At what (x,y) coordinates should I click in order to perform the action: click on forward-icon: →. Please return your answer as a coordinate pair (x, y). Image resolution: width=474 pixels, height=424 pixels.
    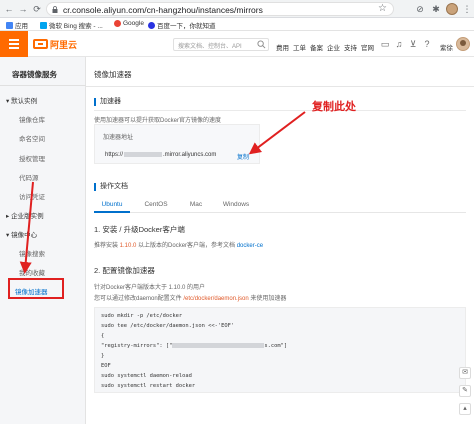
    Looking at the image, I should click on (23, 9).